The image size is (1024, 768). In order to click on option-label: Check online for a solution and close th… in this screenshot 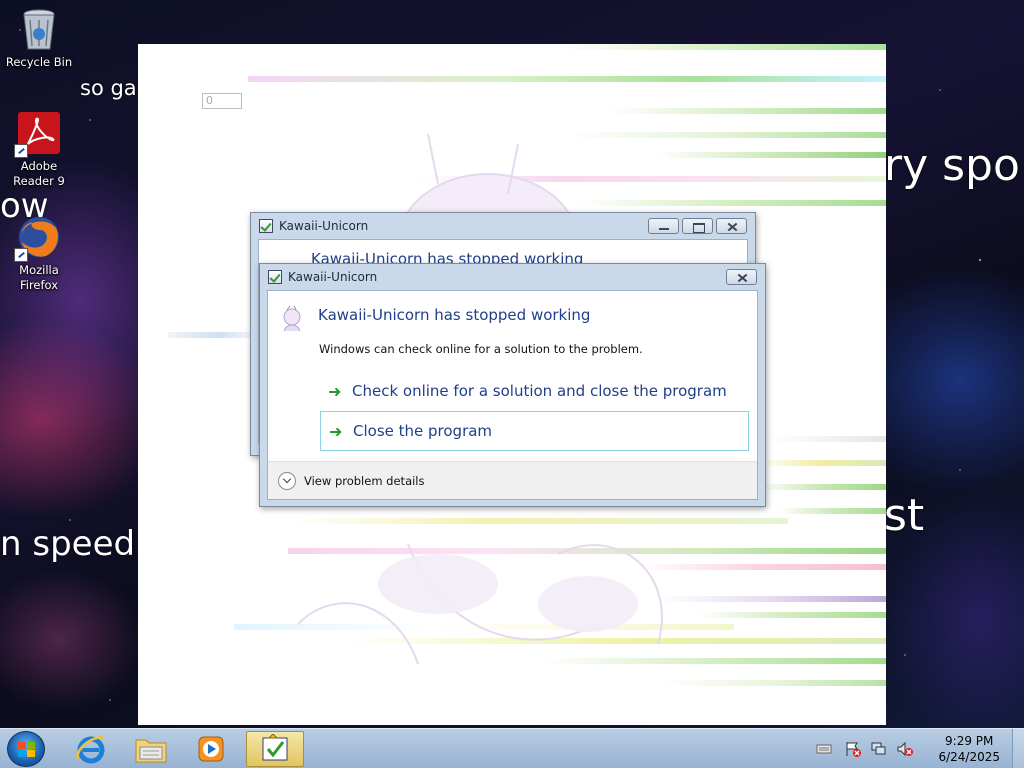, I will do `click(539, 391)`.